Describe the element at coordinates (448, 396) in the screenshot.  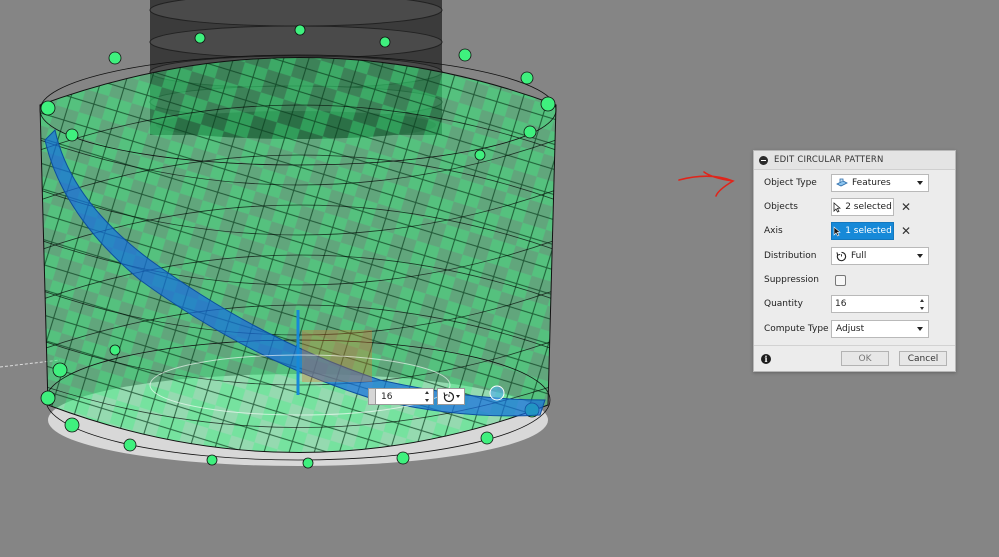
I see `direction-icon` at that location.